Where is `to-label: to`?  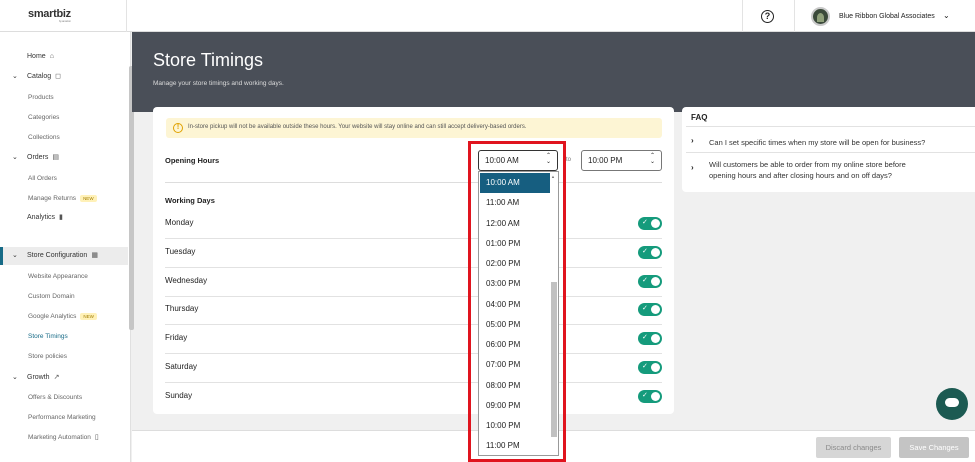 to-label: to is located at coordinates (569, 160).